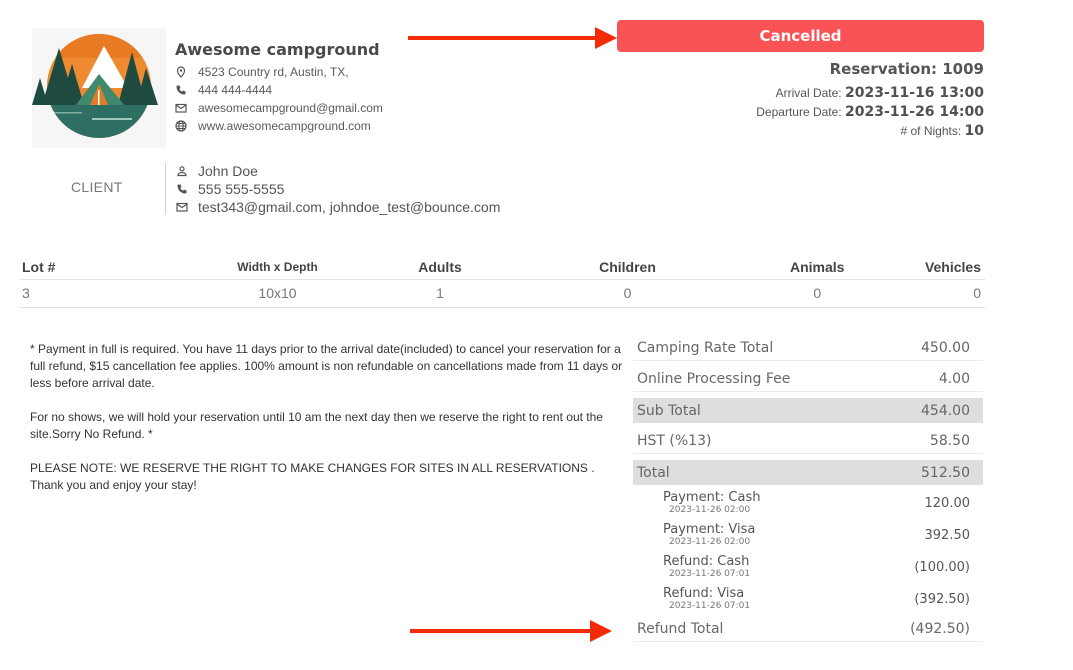 This screenshot has height=670, width=1073. What do you see at coordinates (947, 503) in the screenshot?
I see `transaction-amount: 120.00` at bounding box center [947, 503].